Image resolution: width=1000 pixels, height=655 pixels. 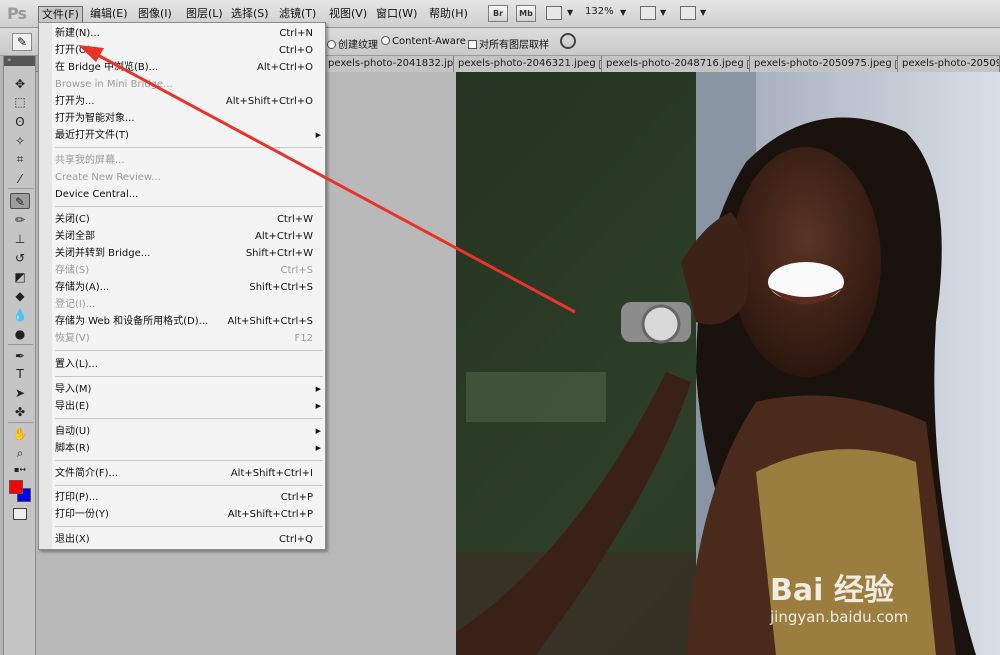 I want to click on type-tool-icon: T, so click(x=20, y=374).